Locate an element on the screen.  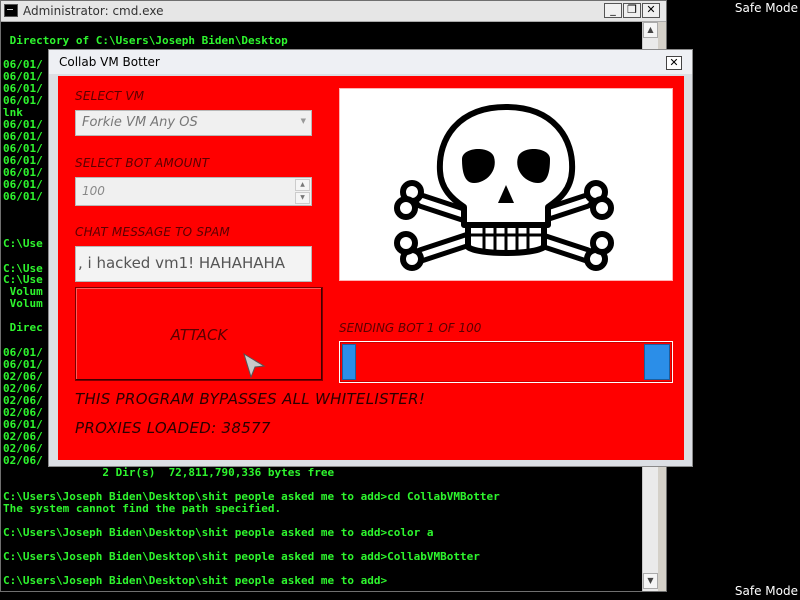
botter-titlebar: Collab VM Botter ✕ is located at coordinates (370, 62).